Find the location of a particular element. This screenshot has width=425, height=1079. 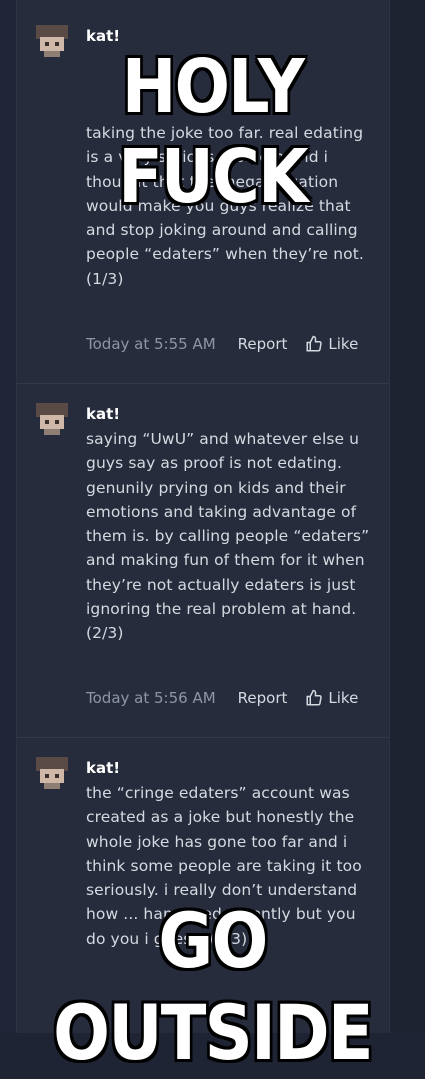

left-rail is located at coordinates (8, 516).